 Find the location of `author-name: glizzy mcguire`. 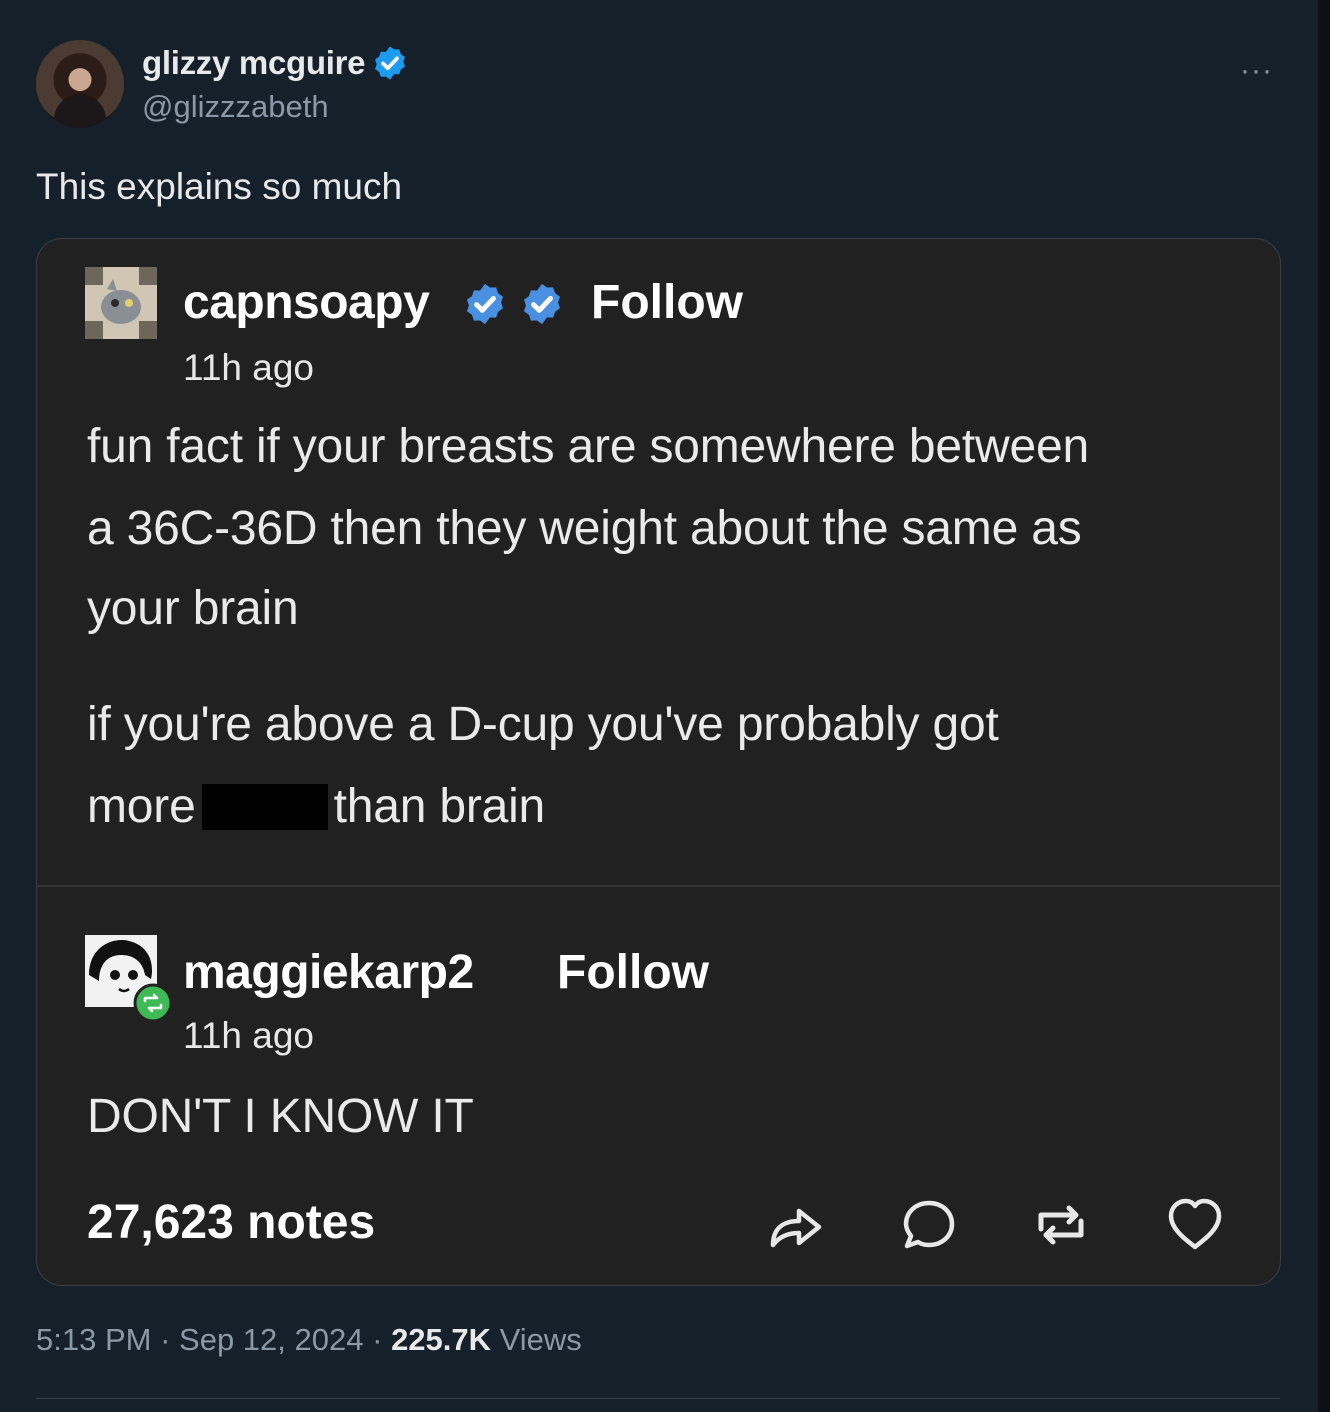

author-name: glizzy mcguire is located at coordinates (254, 63).